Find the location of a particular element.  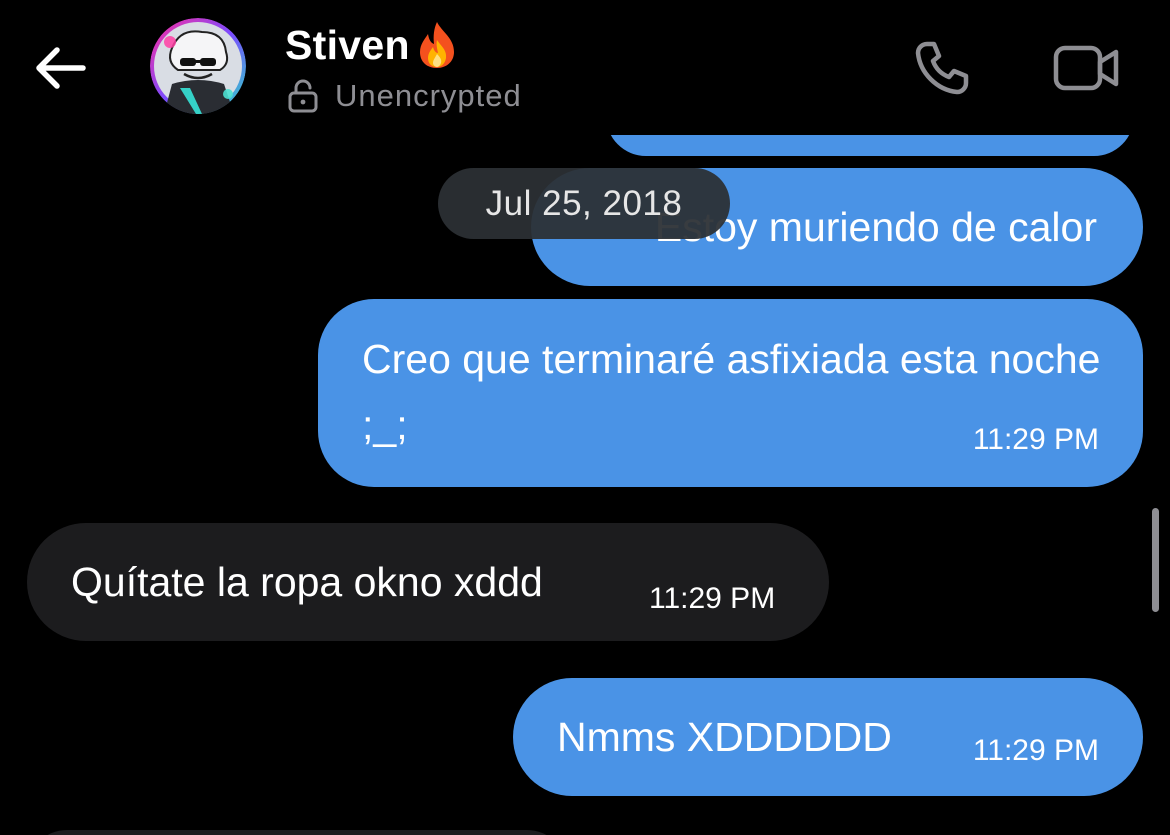

message-bubble-incoming: Quítate la ropa okno xddd 11:29 PM is located at coordinates (428, 582).